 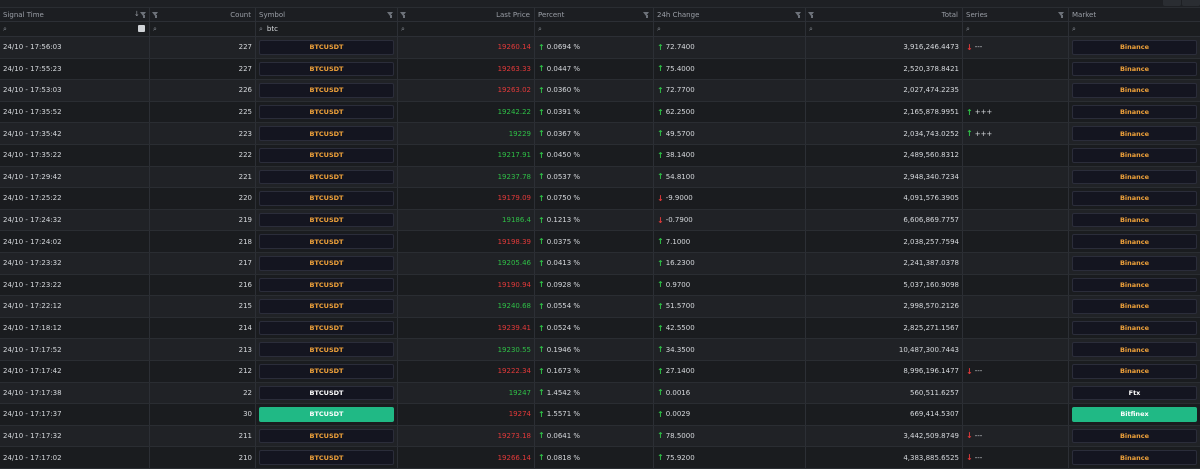 What do you see at coordinates (1016, 14) in the screenshot?
I see `col-series: Series` at bounding box center [1016, 14].